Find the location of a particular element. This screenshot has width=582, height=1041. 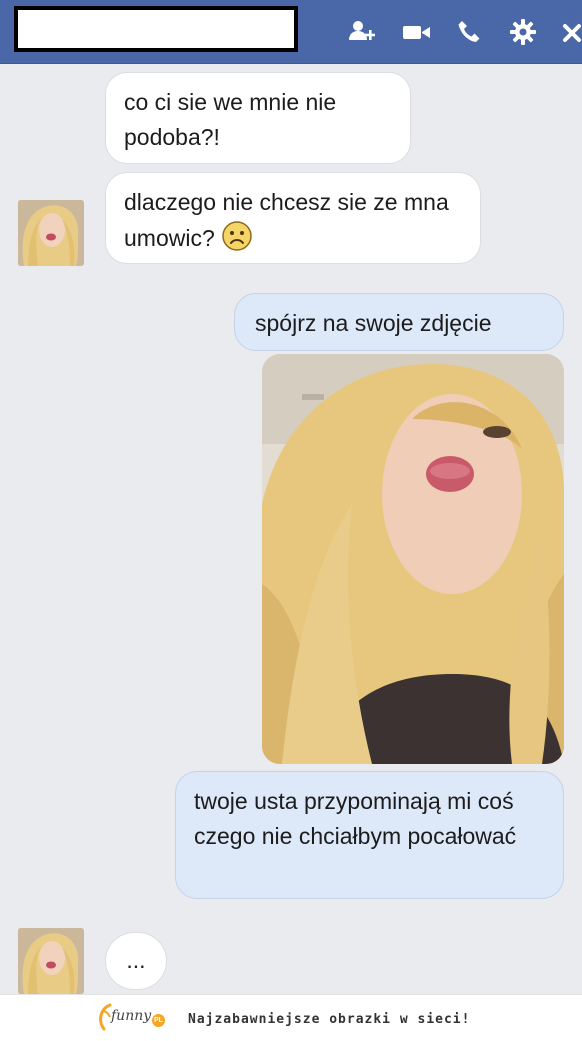

footer-tagline: Najzabawniejsze obrazki w sieci! is located at coordinates (329, 1019).